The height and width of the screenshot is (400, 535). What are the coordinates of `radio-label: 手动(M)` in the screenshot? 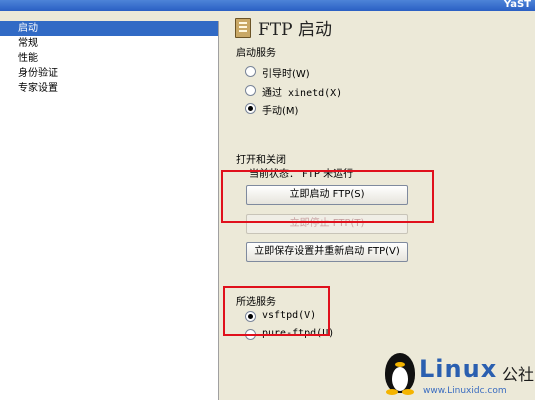 It's located at (280, 111).